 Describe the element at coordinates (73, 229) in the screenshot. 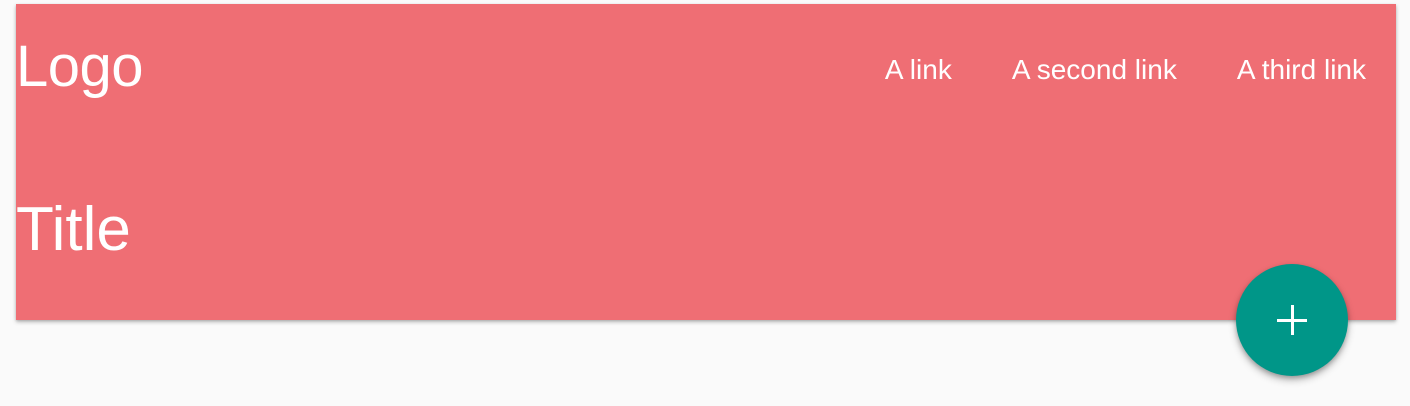

I see `page-title: Title` at that location.